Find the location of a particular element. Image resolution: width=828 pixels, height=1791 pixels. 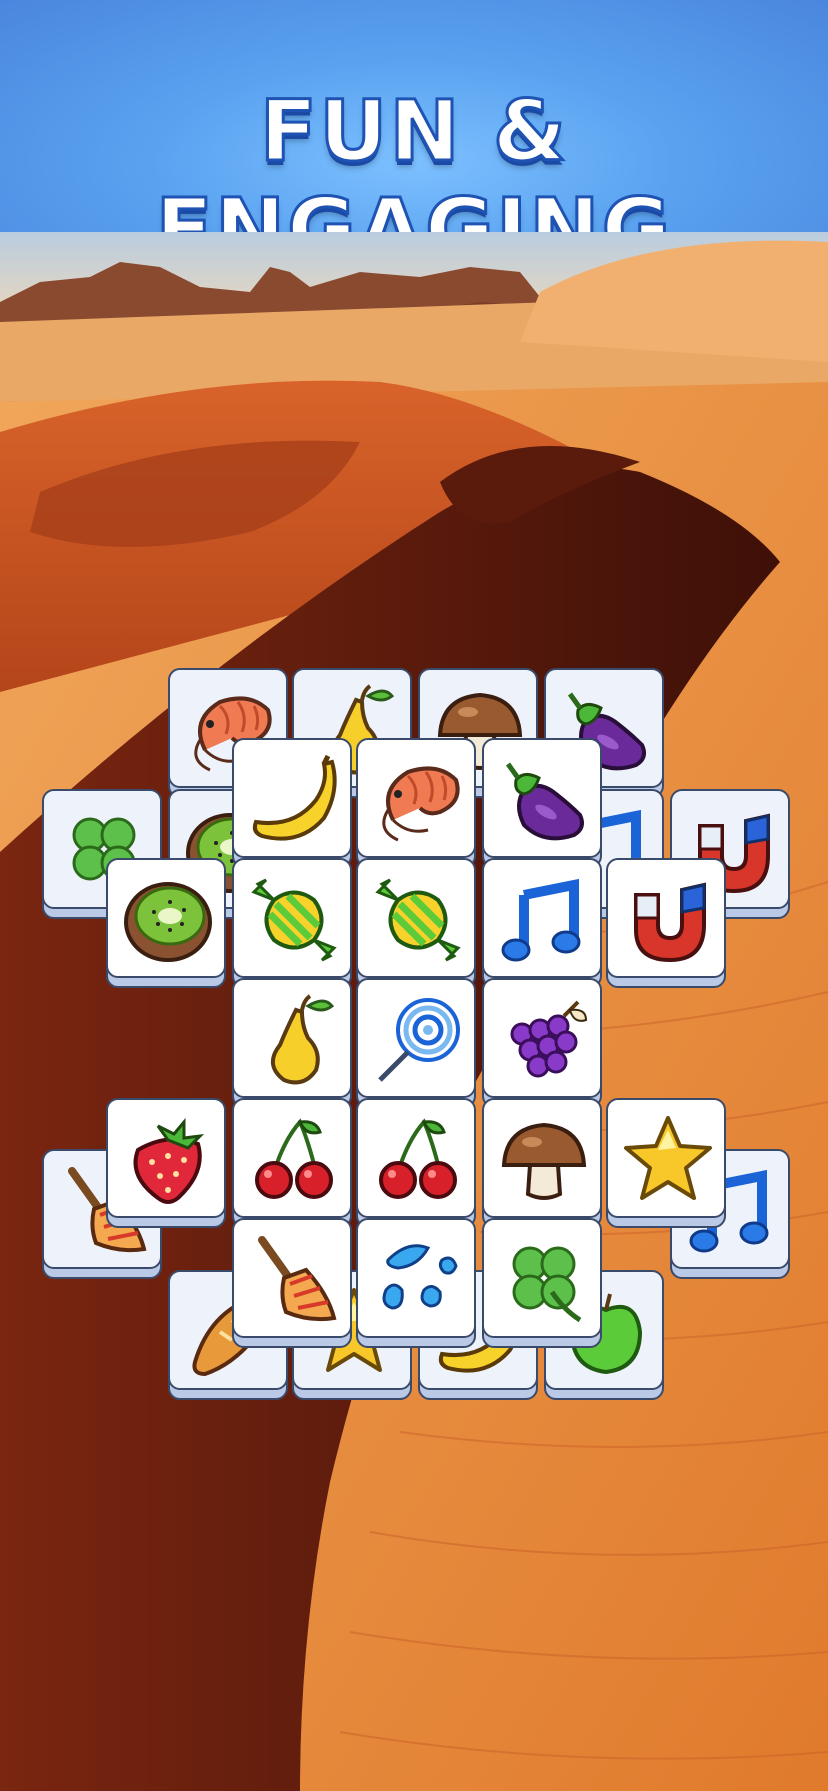

tile-magnet is located at coordinates (666, 923).